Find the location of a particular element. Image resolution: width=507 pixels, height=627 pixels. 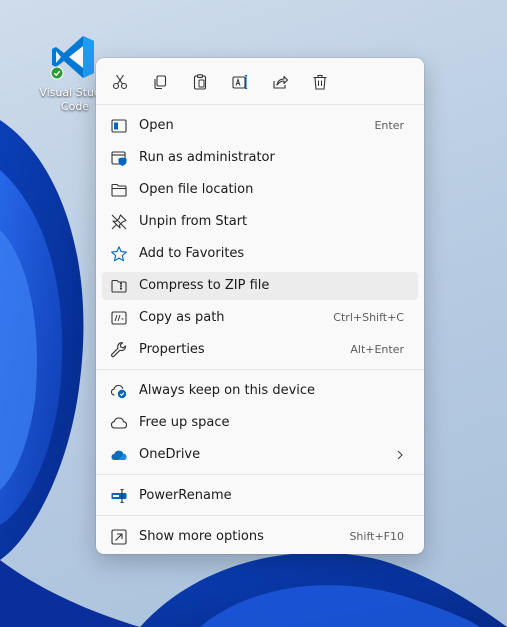

trash-icon is located at coordinates (320, 82).